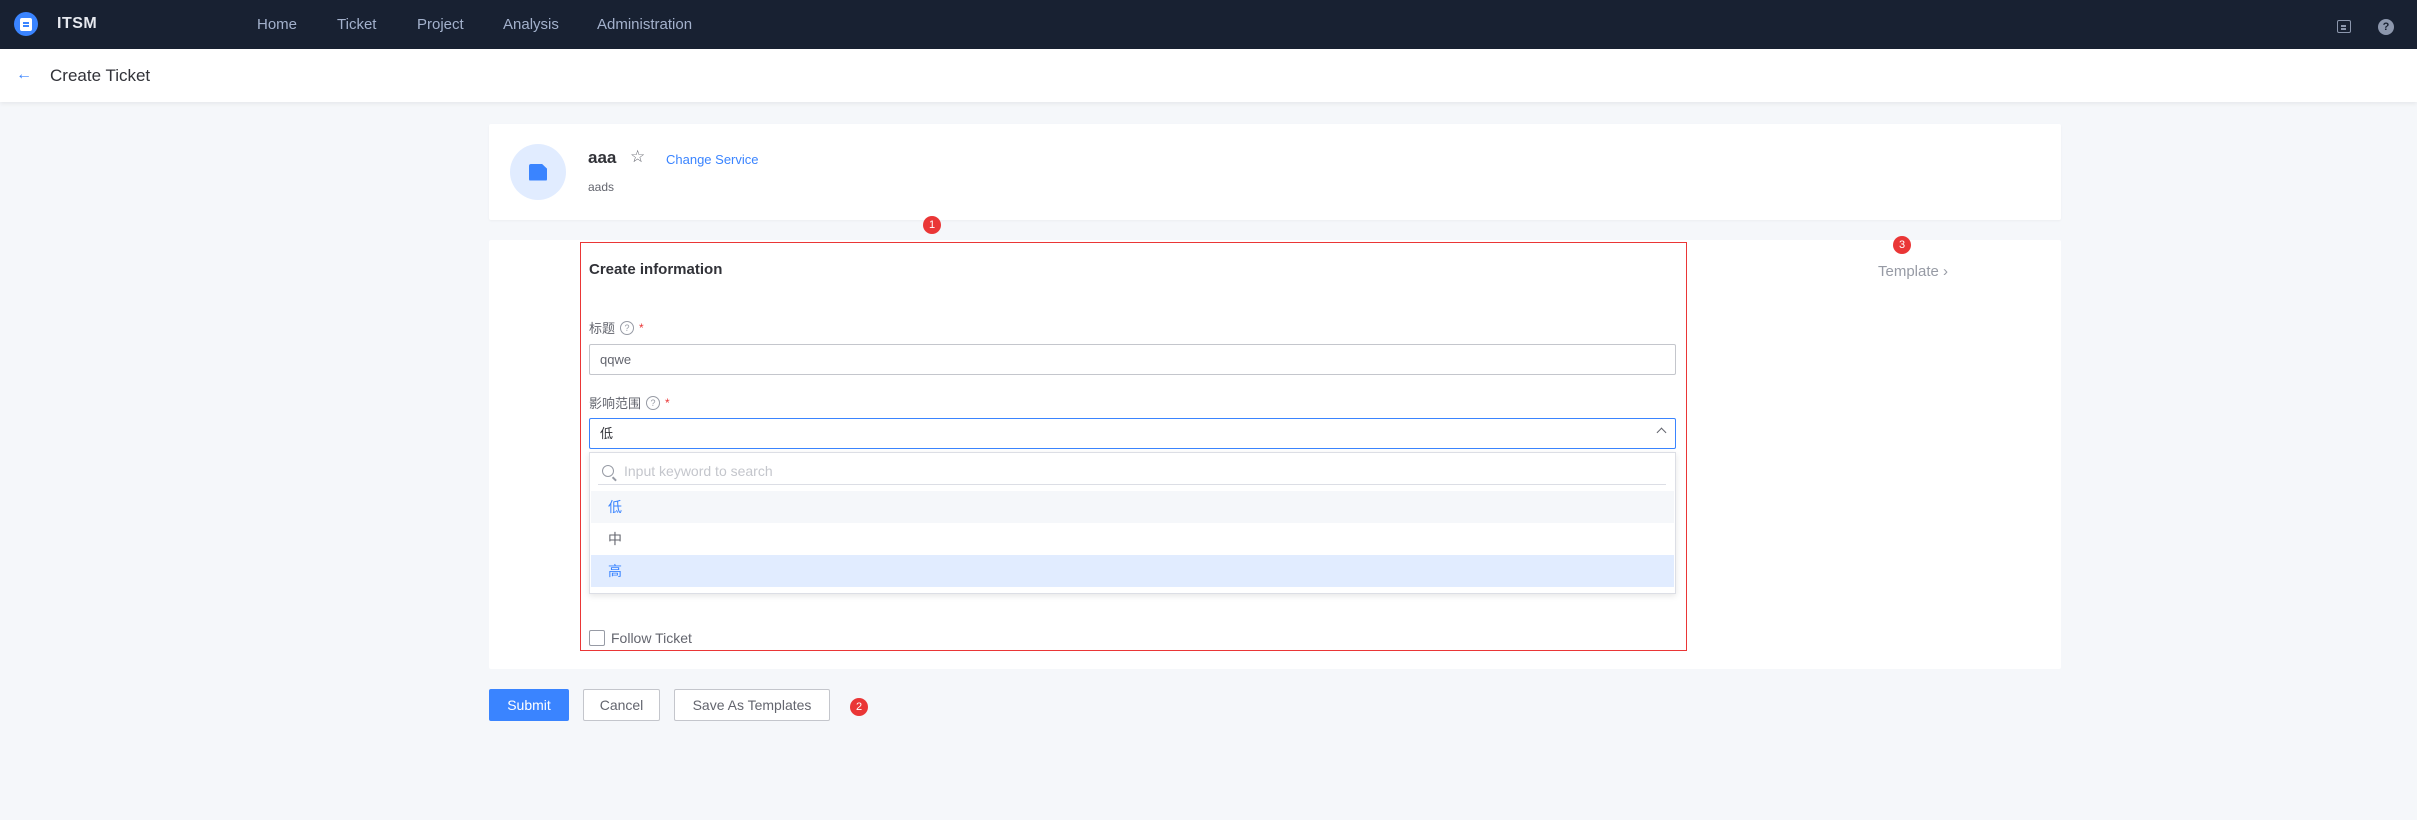  What do you see at coordinates (602, 157) in the screenshot?
I see `service-name: aaa` at bounding box center [602, 157].